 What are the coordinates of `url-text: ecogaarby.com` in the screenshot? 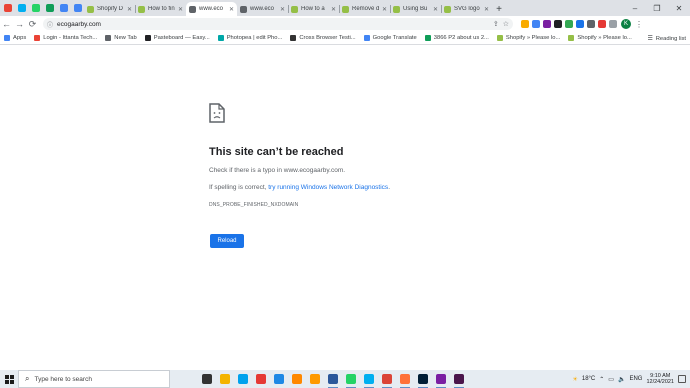 It's located at (273, 24).